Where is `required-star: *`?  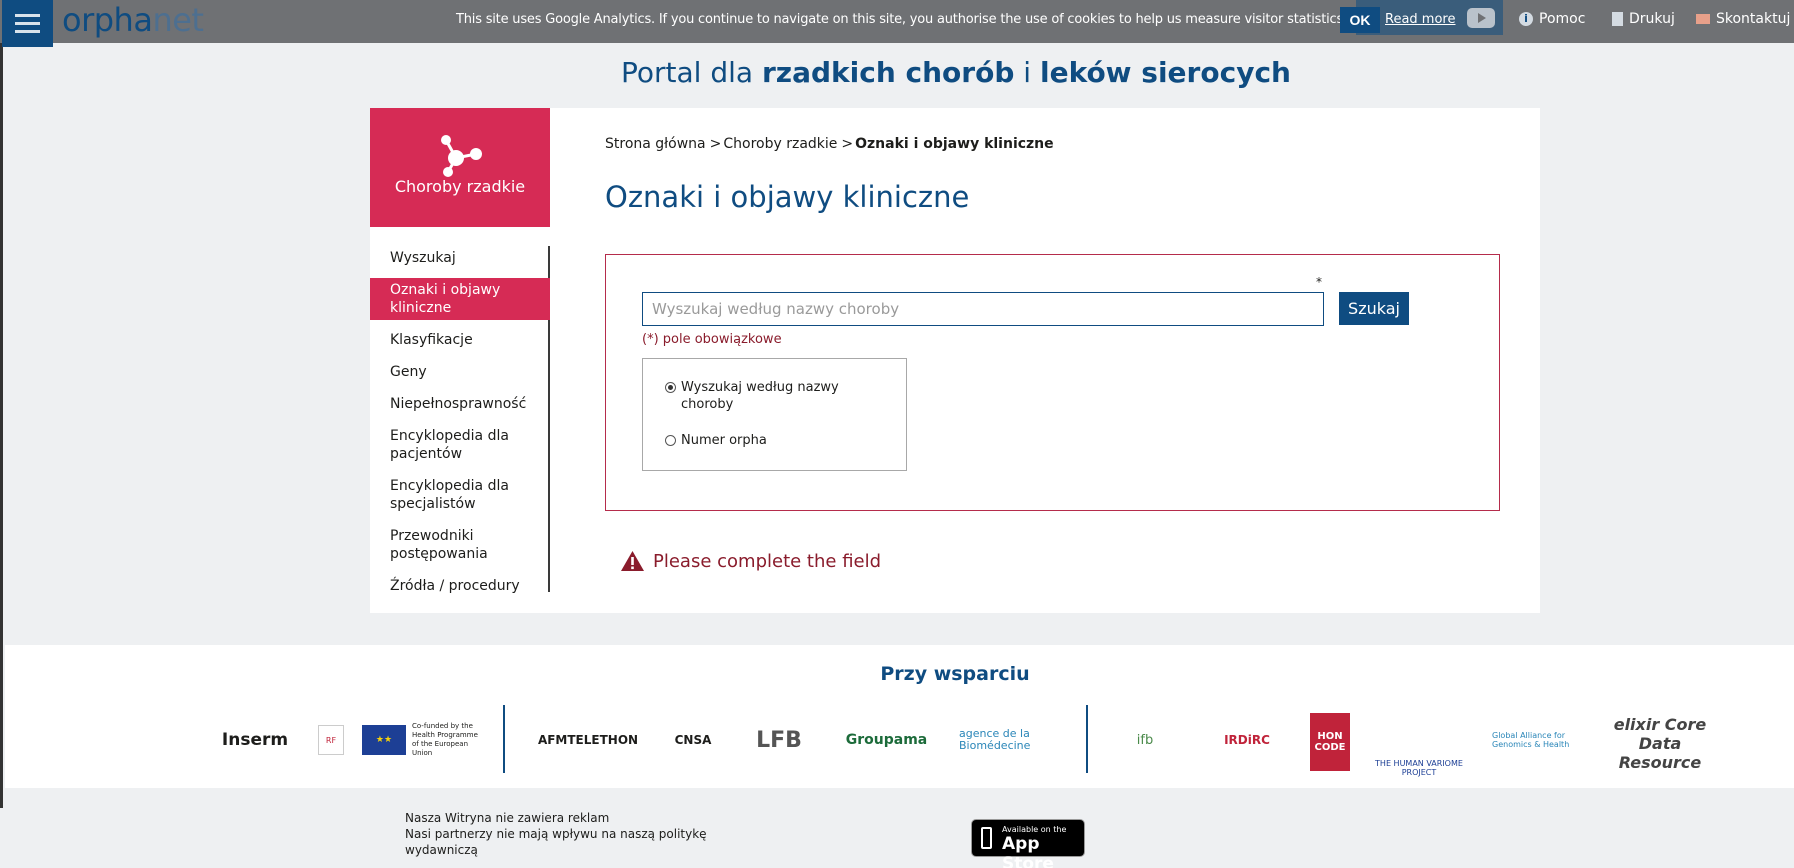 required-star: * is located at coordinates (1319, 282).